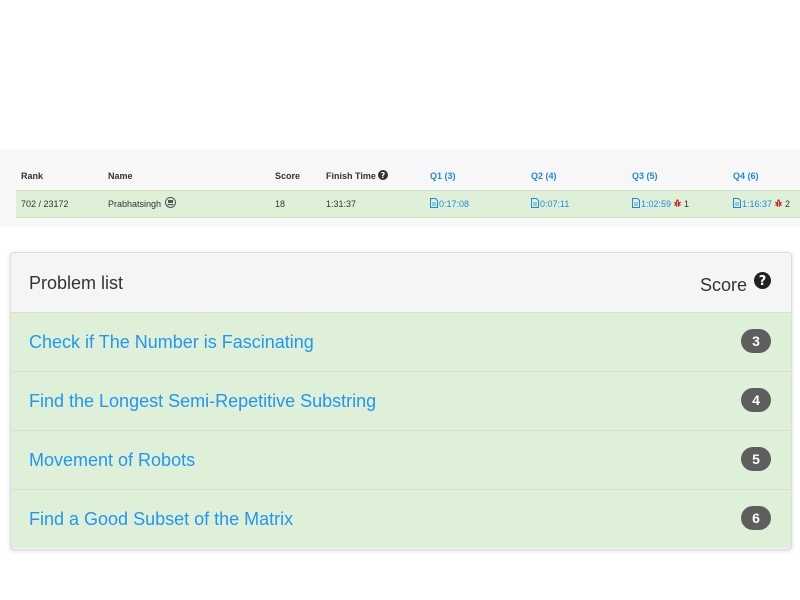 The image size is (800, 600). What do you see at coordinates (756, 518) in the screenshot?
I see `score-badge: 6` at bounding box center [756, 518].